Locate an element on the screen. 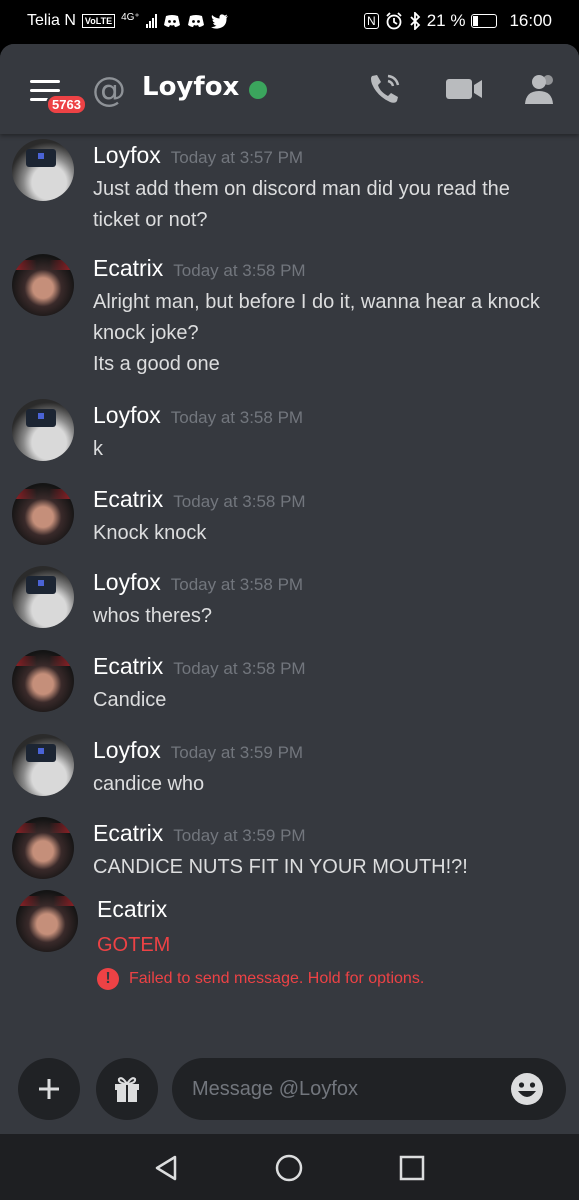  message-line: Candice is located at coordinates (130, 700).